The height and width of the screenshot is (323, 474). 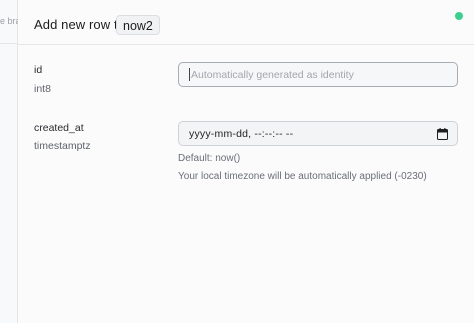 What do you see at coordinates (246, 22) in the screenshot?
I see `panel-header: Add new row to now2` at bounding box center [246, 22].